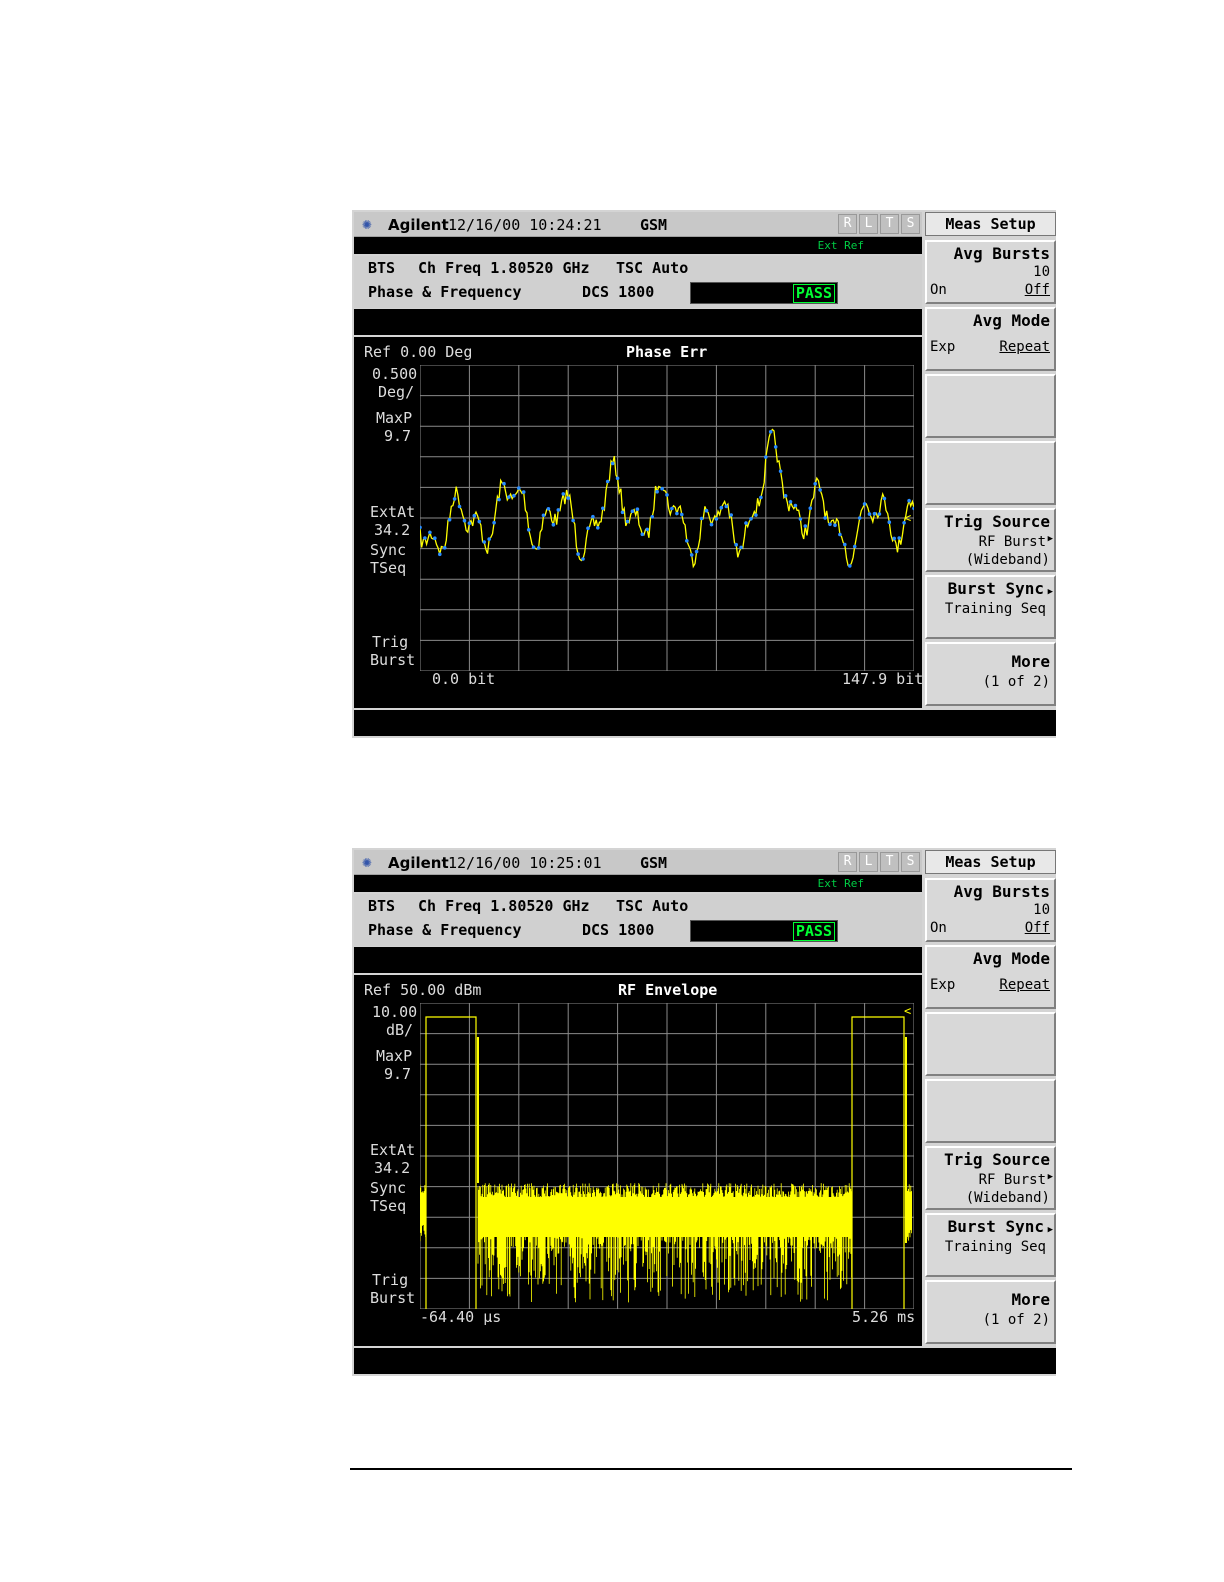 Image resolution: width=1224 pixels, height=1582 pixels. I want to click on extat-label: ExtAt, so click(393, 512).